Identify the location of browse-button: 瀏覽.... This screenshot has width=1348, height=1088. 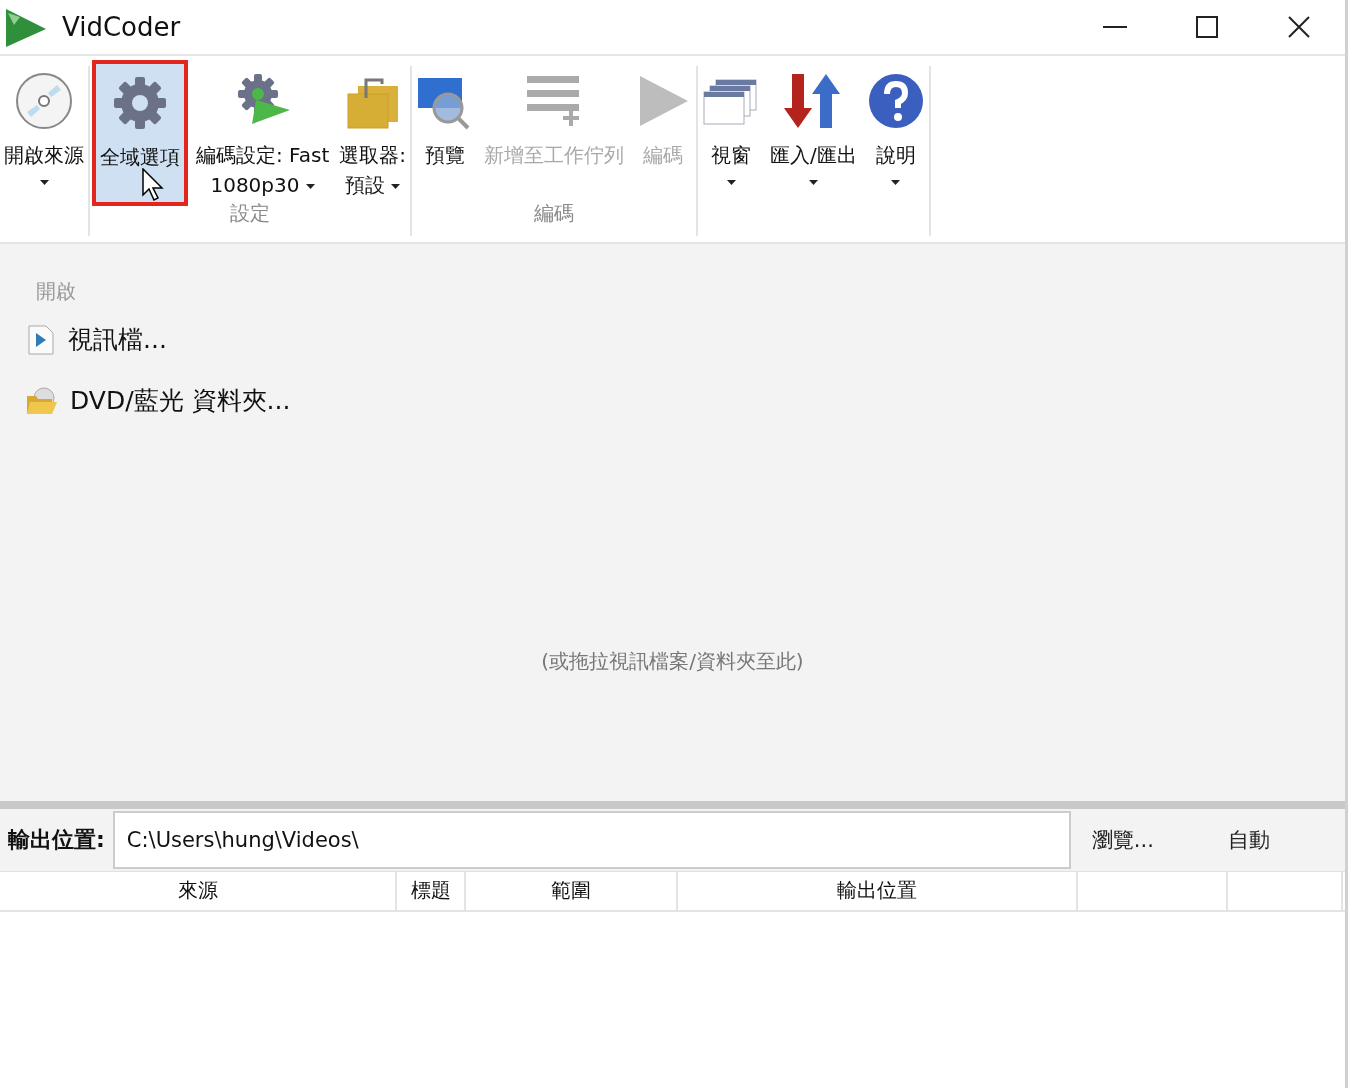
(1122, 840).